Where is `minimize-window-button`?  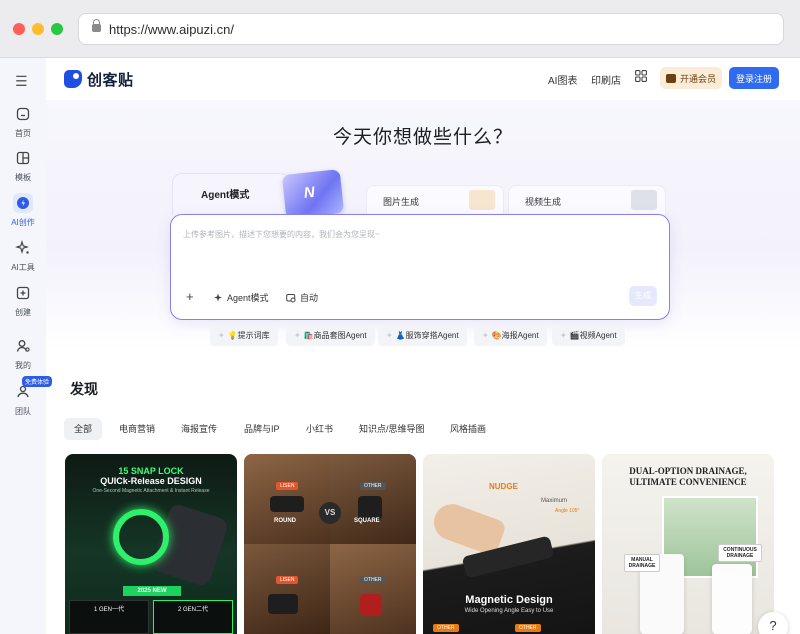
minimize-window-button is located at coordinates (38, 29).